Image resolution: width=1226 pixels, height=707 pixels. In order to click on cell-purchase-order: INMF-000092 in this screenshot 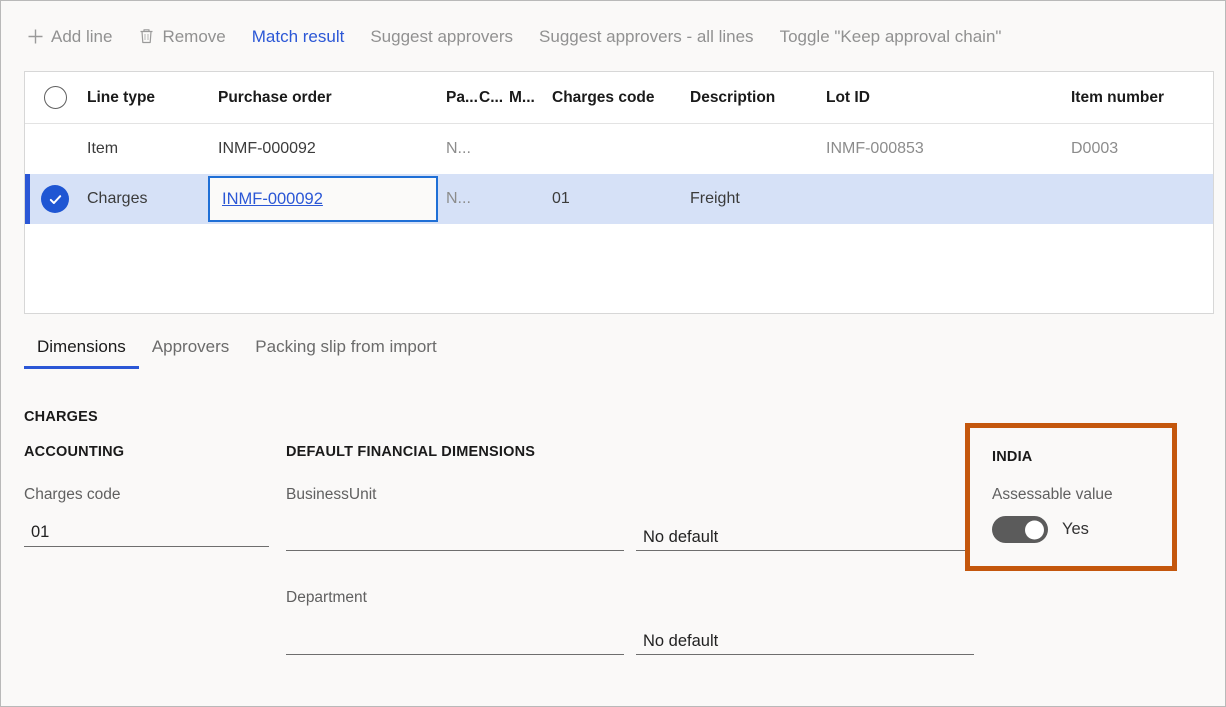, I will do `click(267, 148)`.